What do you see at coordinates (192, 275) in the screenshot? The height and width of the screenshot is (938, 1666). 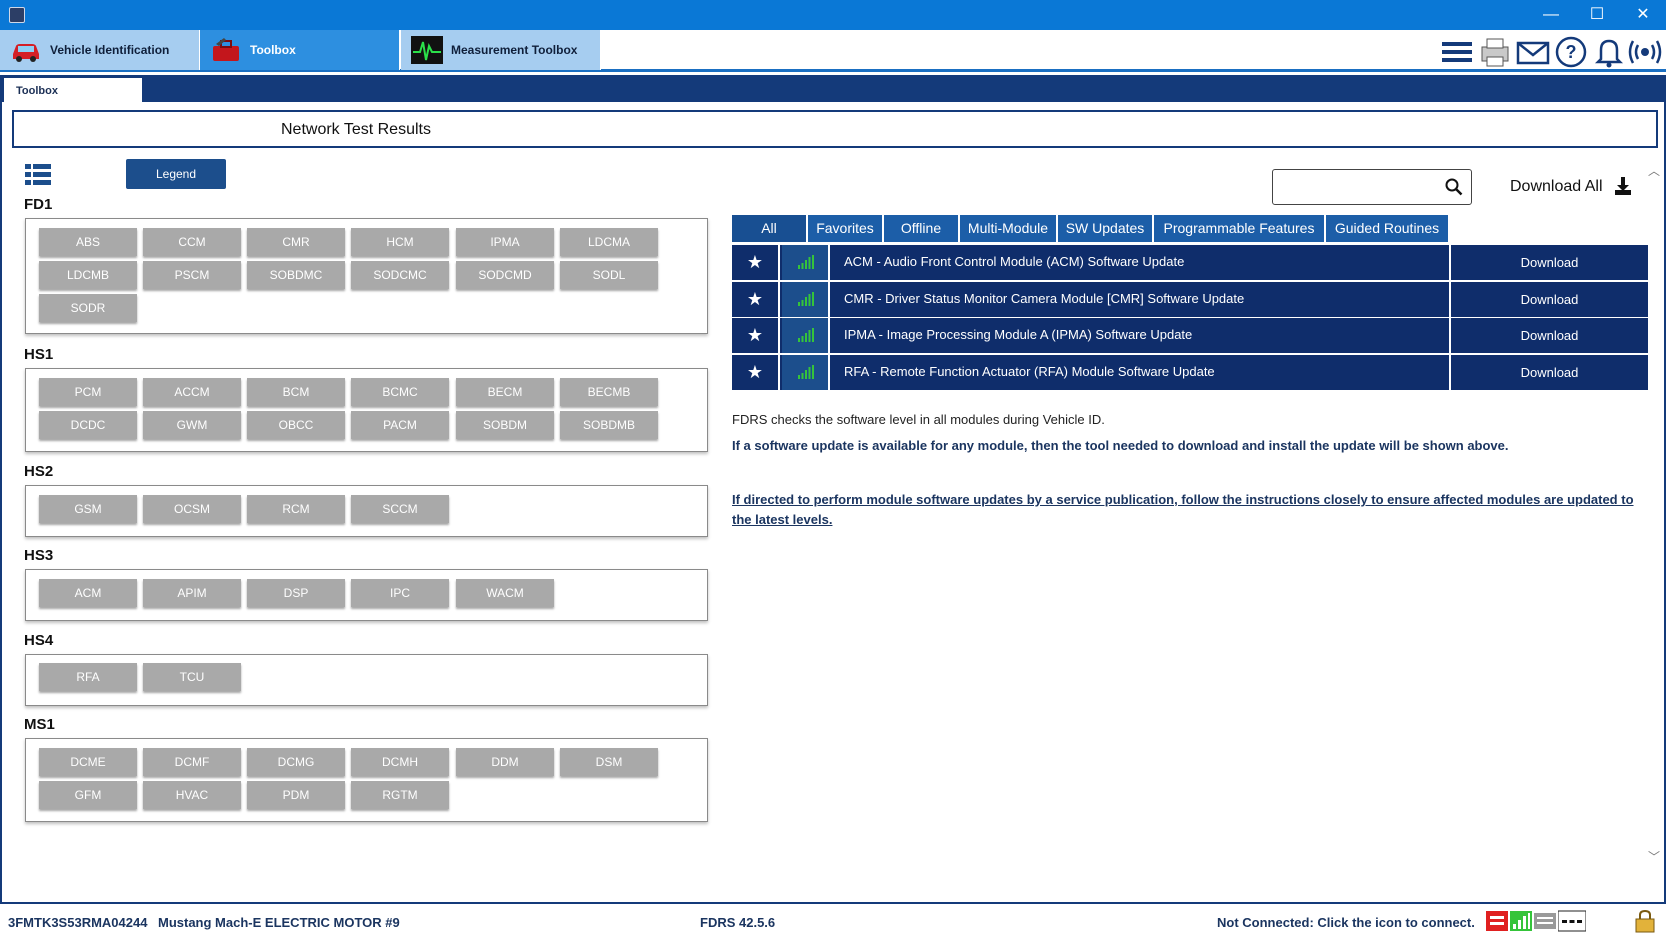 I see `module-button: PSCM` at bounding box center [192, 275].